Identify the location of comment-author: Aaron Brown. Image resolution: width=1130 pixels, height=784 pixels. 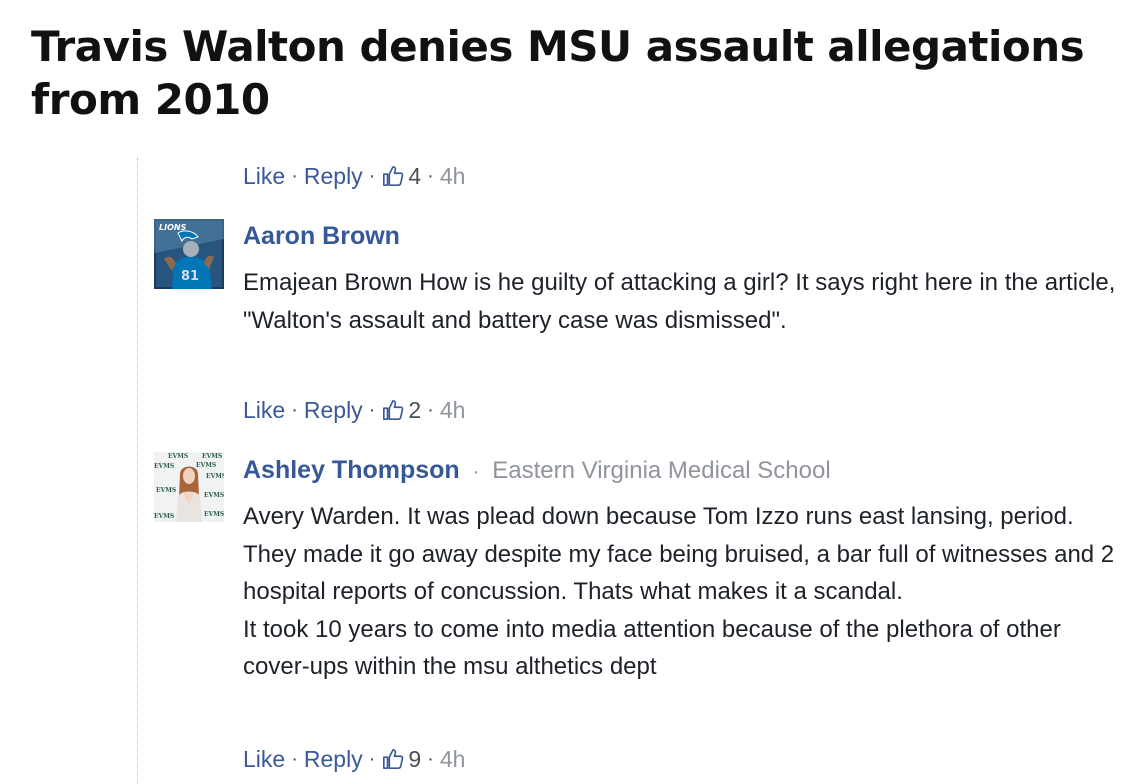
(321, 236).